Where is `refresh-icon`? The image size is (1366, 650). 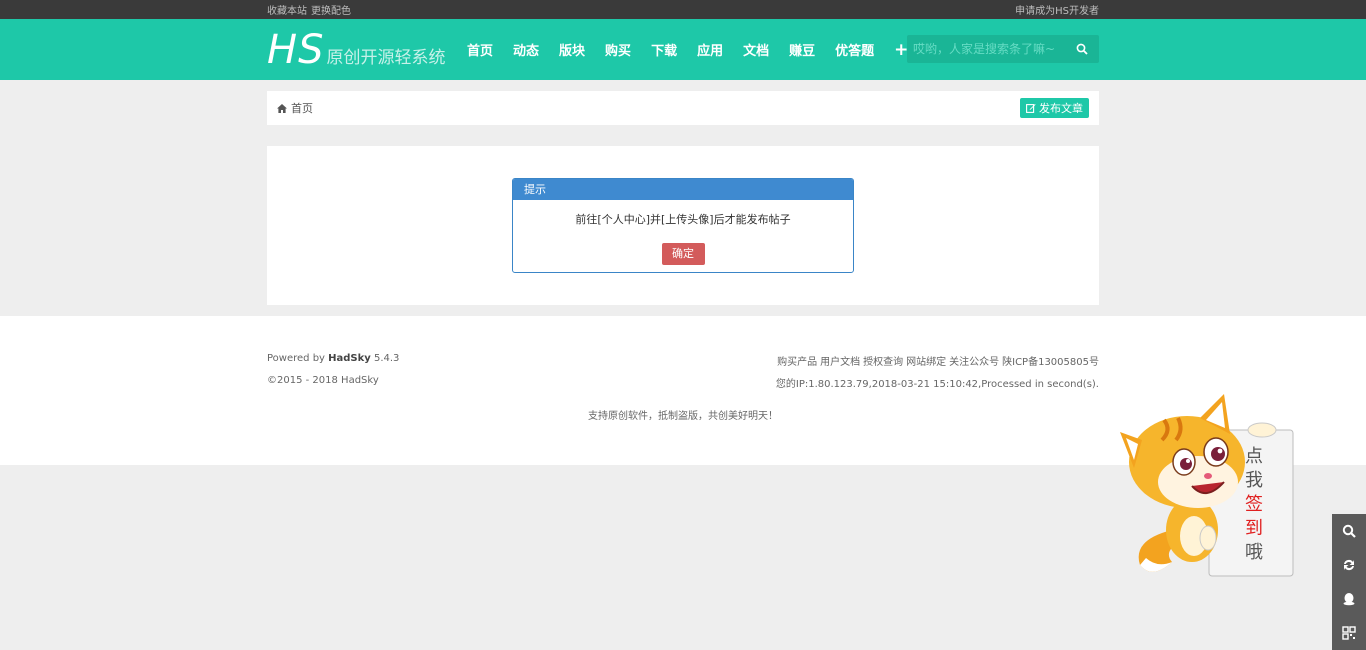 refresh-icon is located at coordinates (1349, 565).